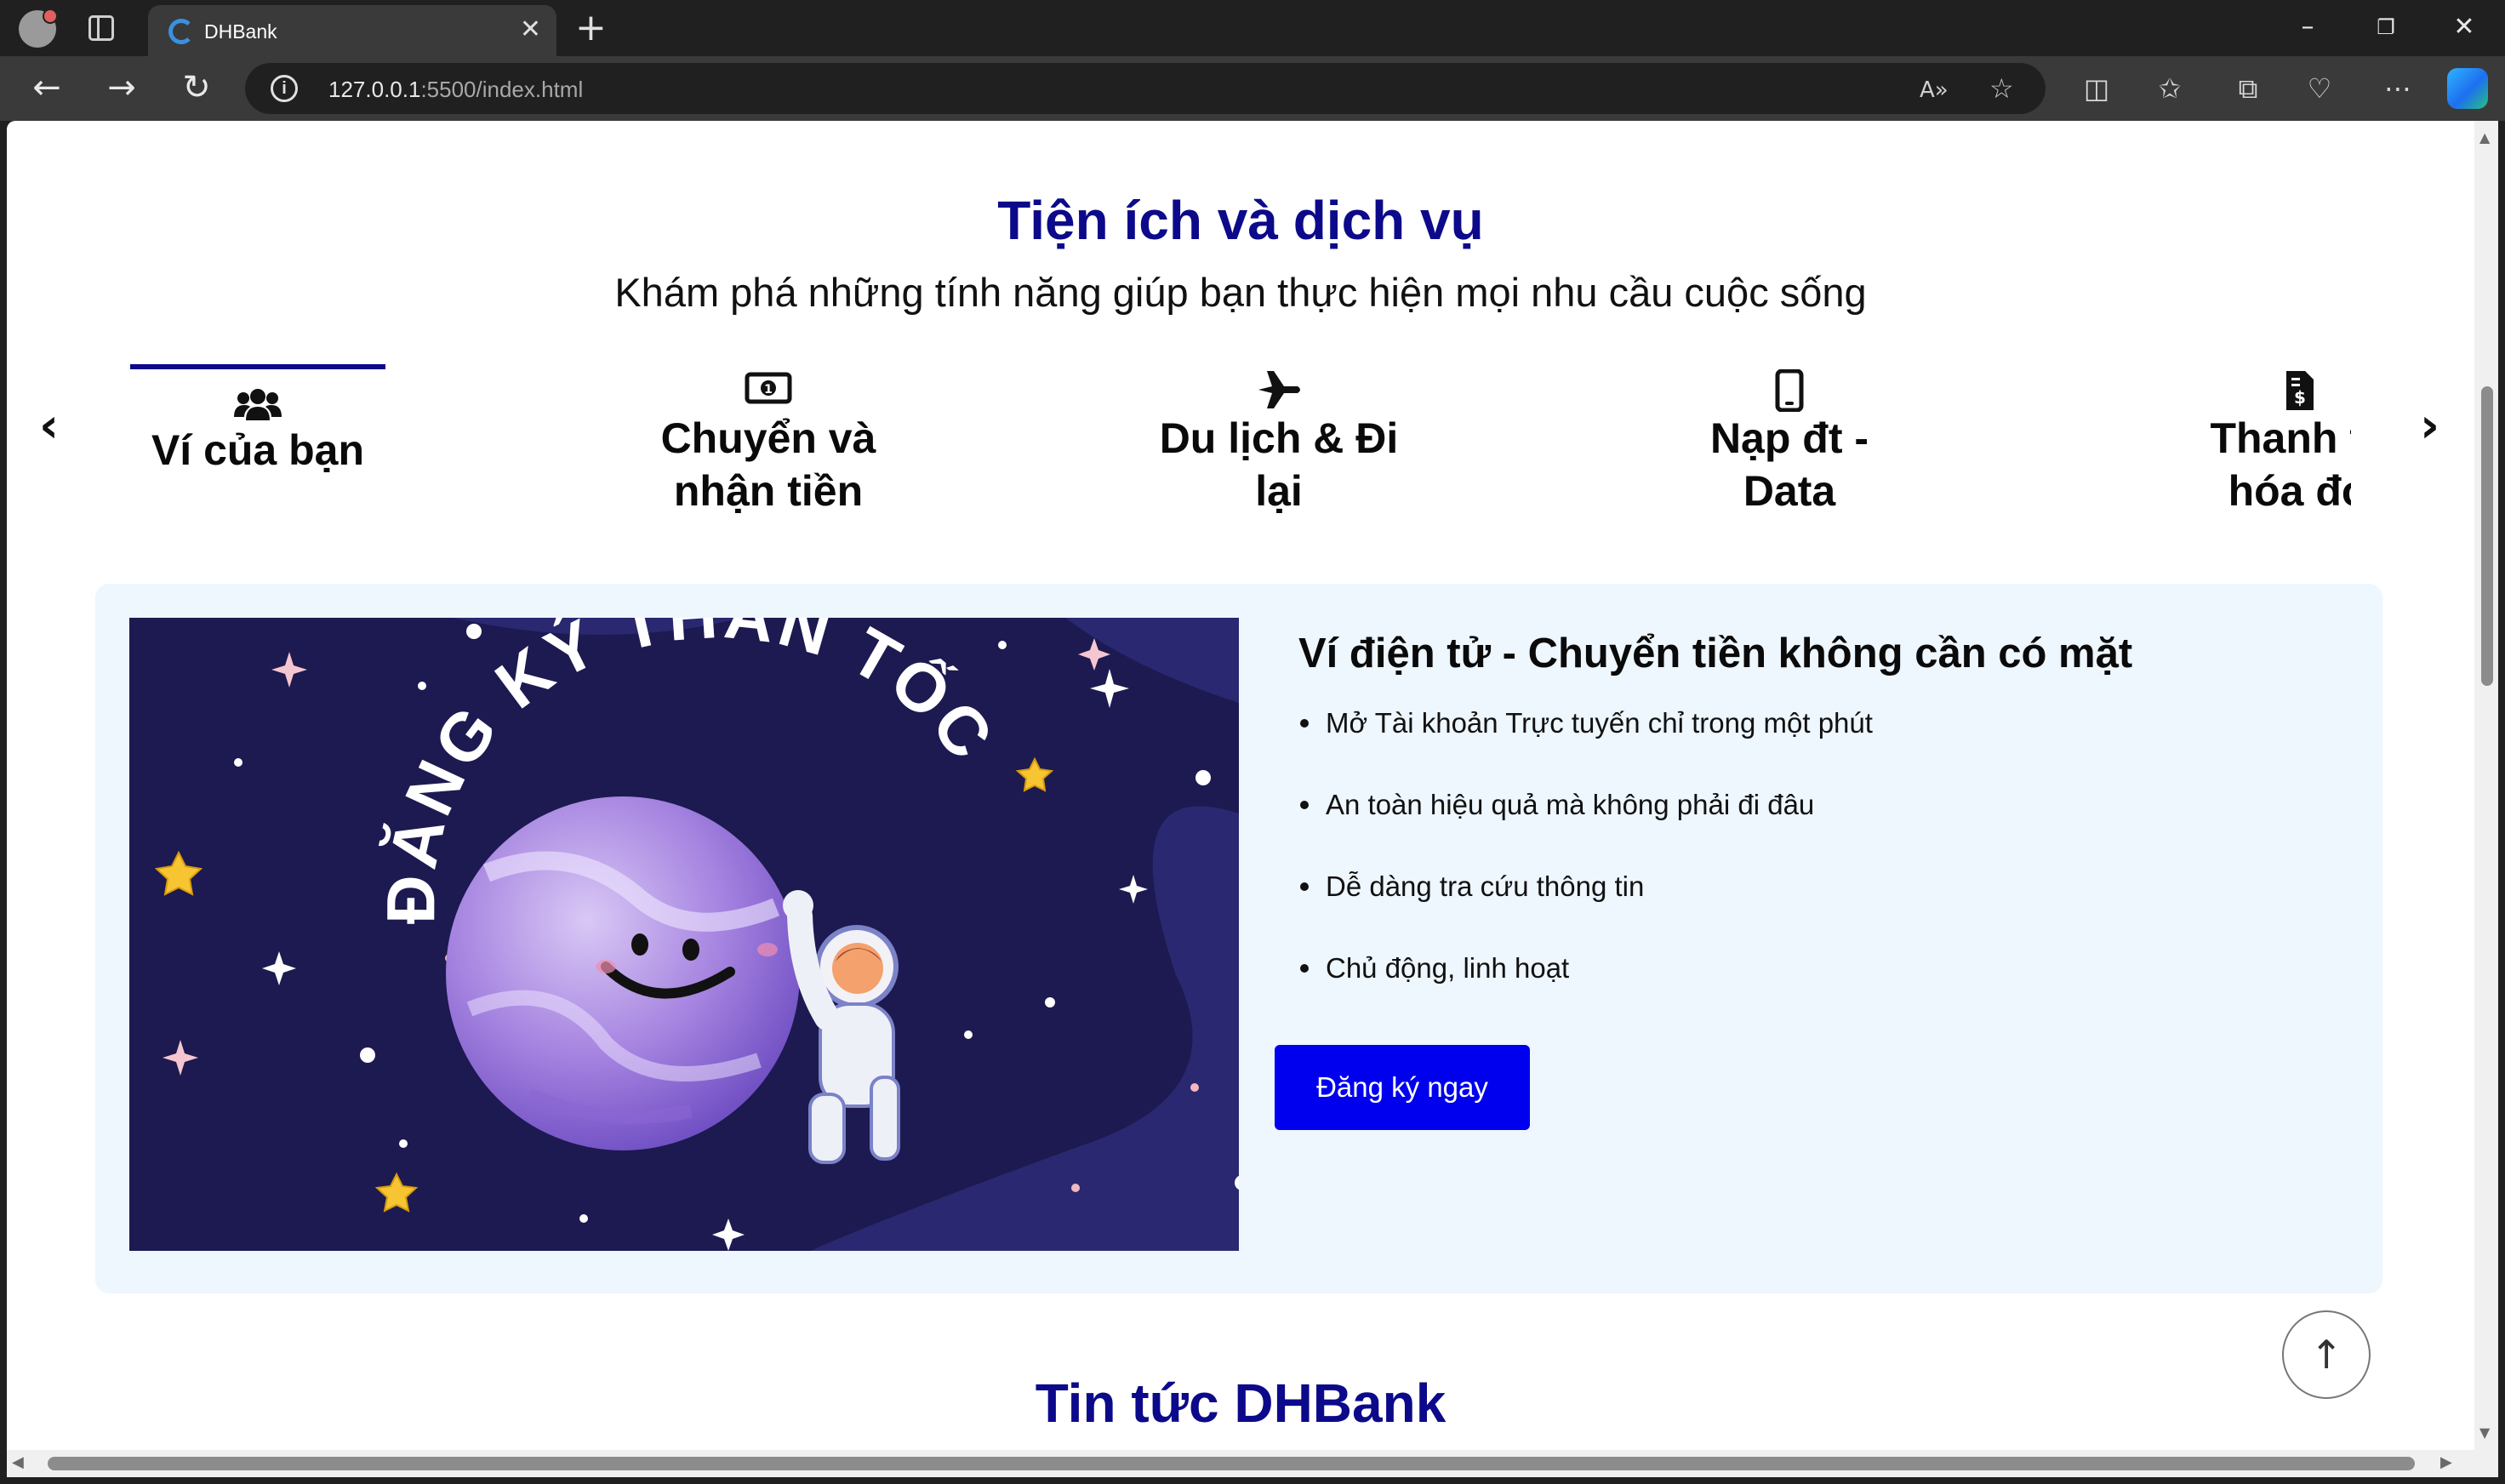 This screenshot has height=1484, width=2505. What do you see at coordinates (1402, 1087) in the screenshot?
I see `register-now-button: Đăng ký ngay` at bounding box center [1402, 1087].